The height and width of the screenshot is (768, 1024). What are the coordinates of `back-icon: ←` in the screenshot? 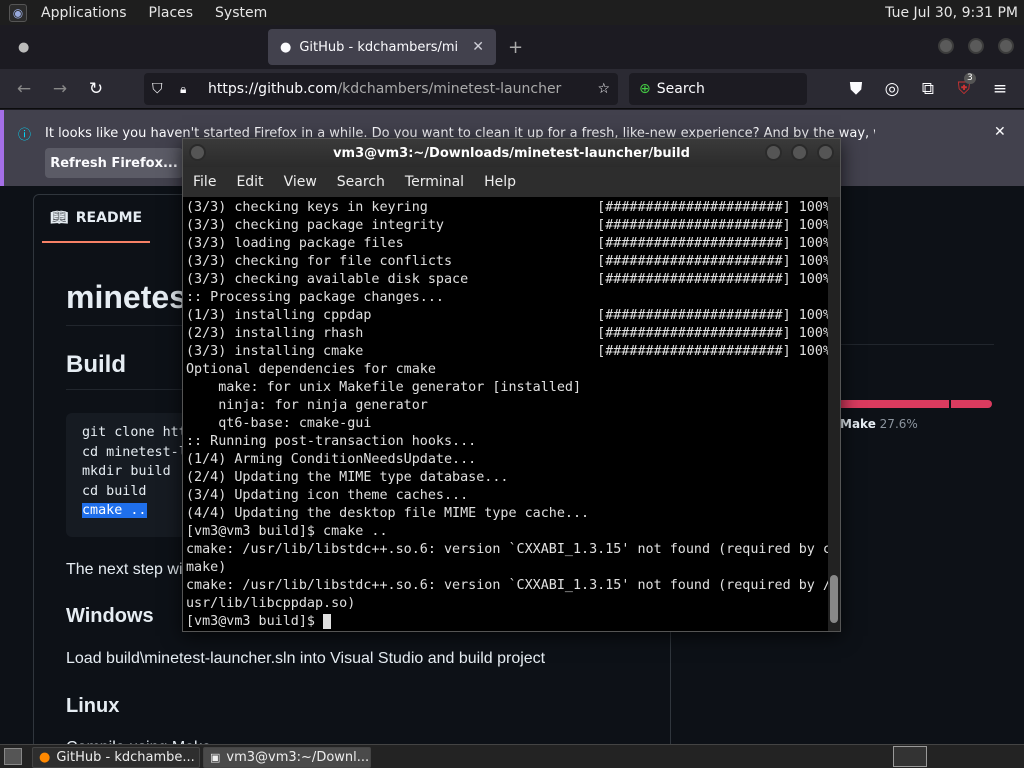 It's located at (24, 89).